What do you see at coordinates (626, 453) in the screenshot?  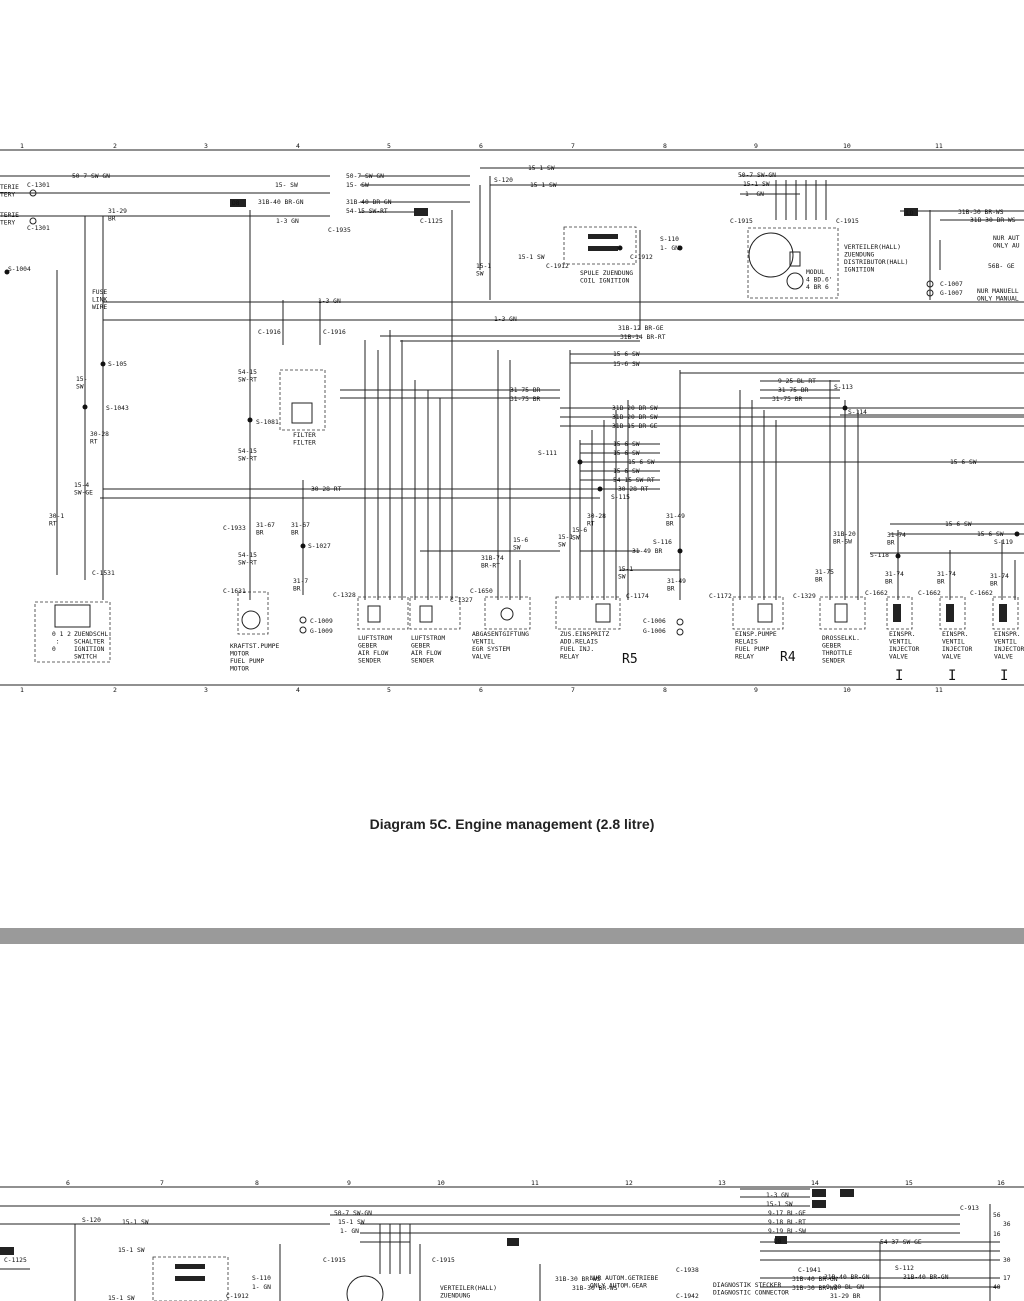 I see `label-w156swd: 15-6 SW` at bounding box center [626, 453].